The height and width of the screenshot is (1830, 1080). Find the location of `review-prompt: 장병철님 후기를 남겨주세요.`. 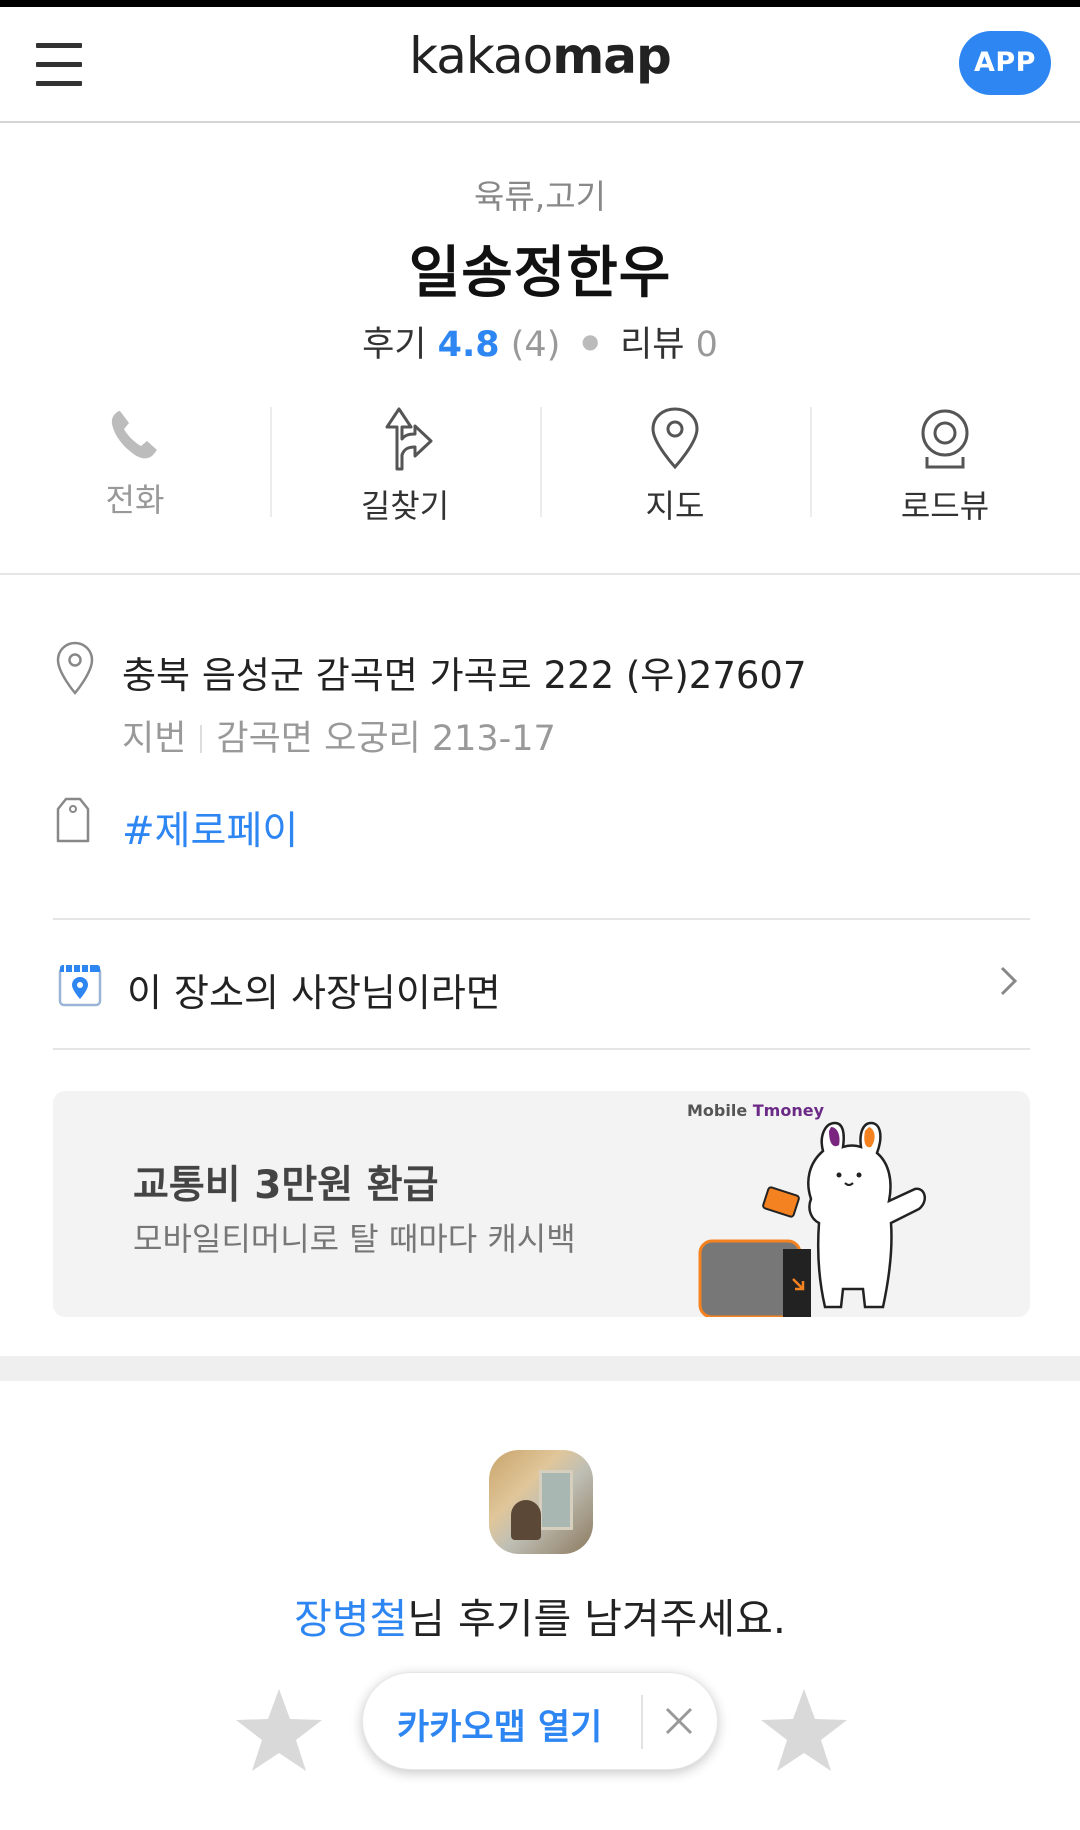

review-prompt: 장병철님 후기를 남겨주세요. is located at coordinates (540, 1619).